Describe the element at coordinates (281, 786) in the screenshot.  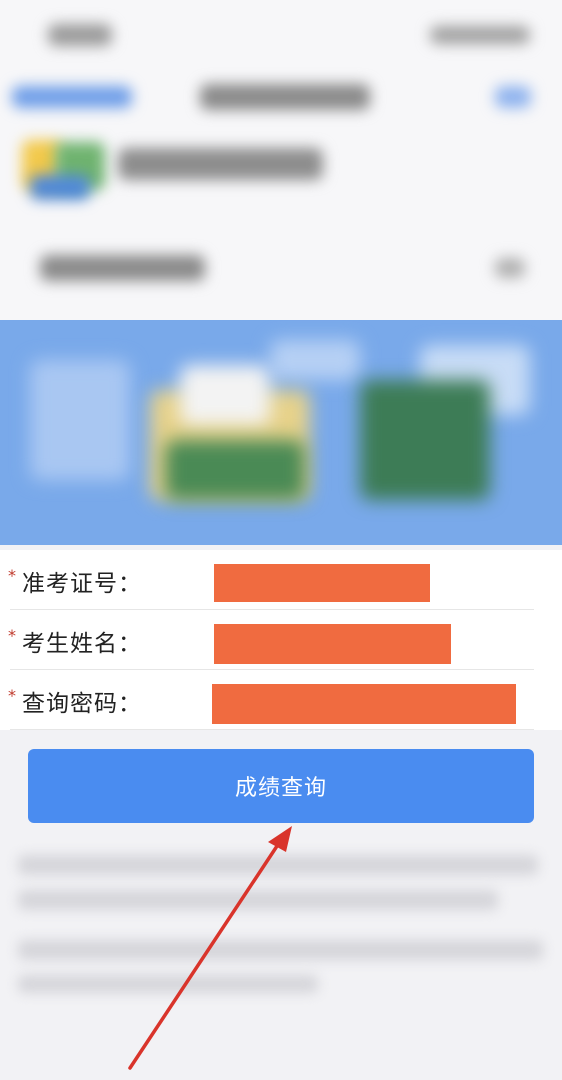
I see `score-query-button: 成绩查询` at that location.